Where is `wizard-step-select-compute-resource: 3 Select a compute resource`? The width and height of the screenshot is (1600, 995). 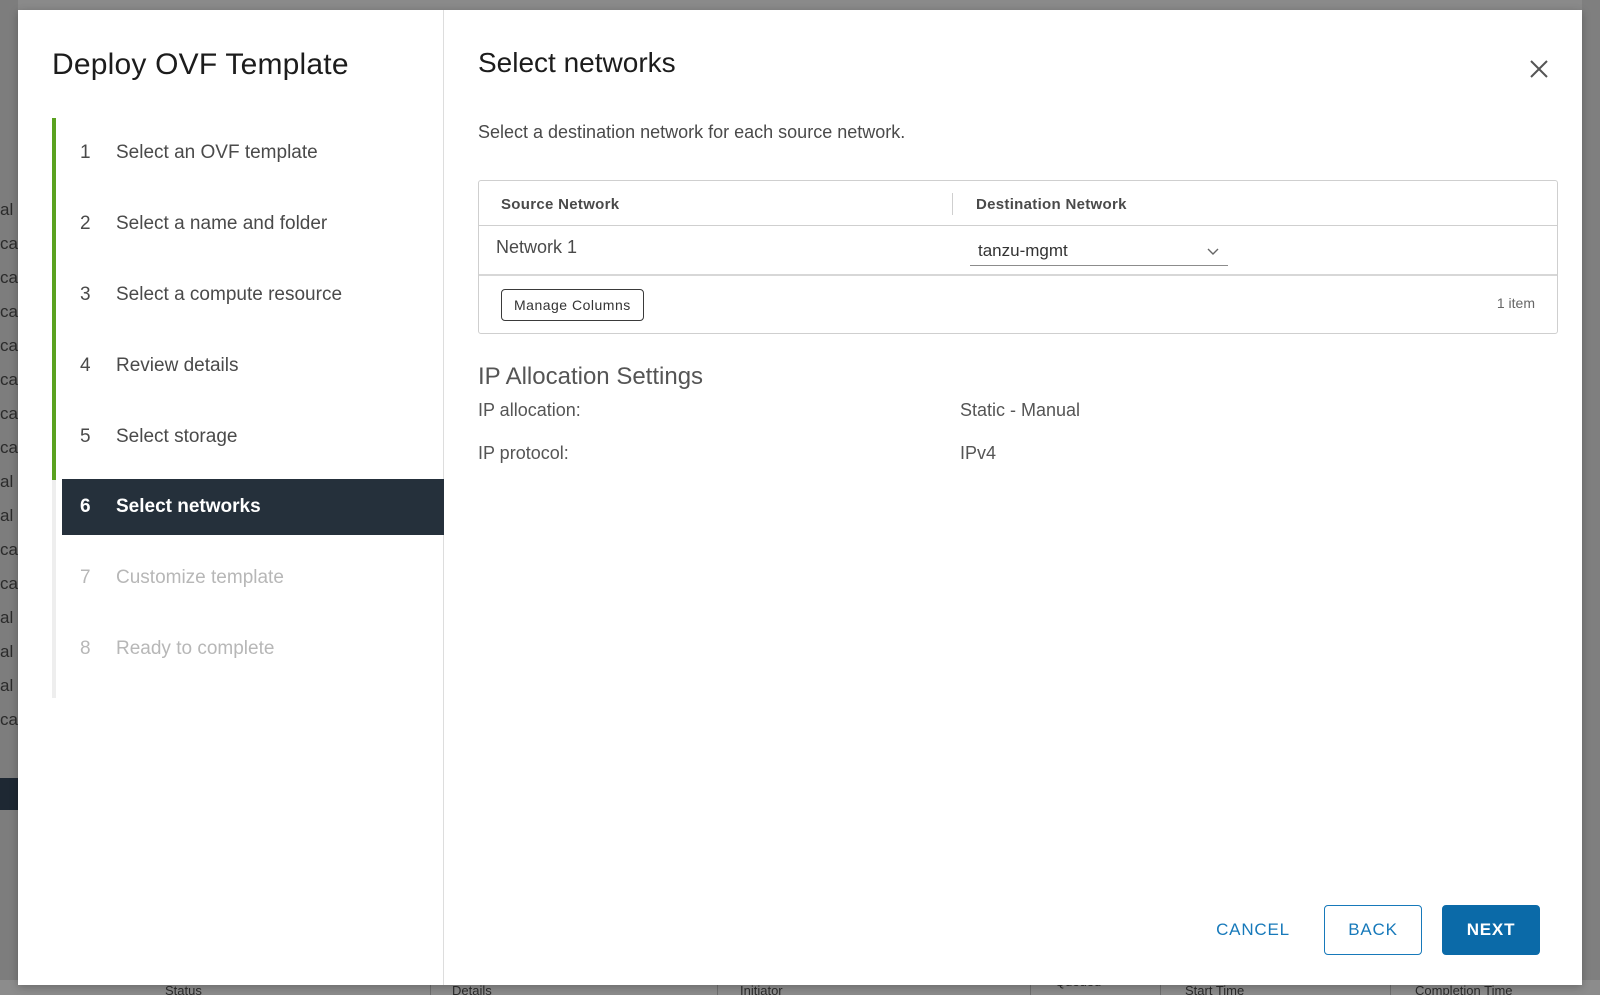 wizard-step-select-compute-resource: 3 Select a compute resource is located at coordinates (253, 295).